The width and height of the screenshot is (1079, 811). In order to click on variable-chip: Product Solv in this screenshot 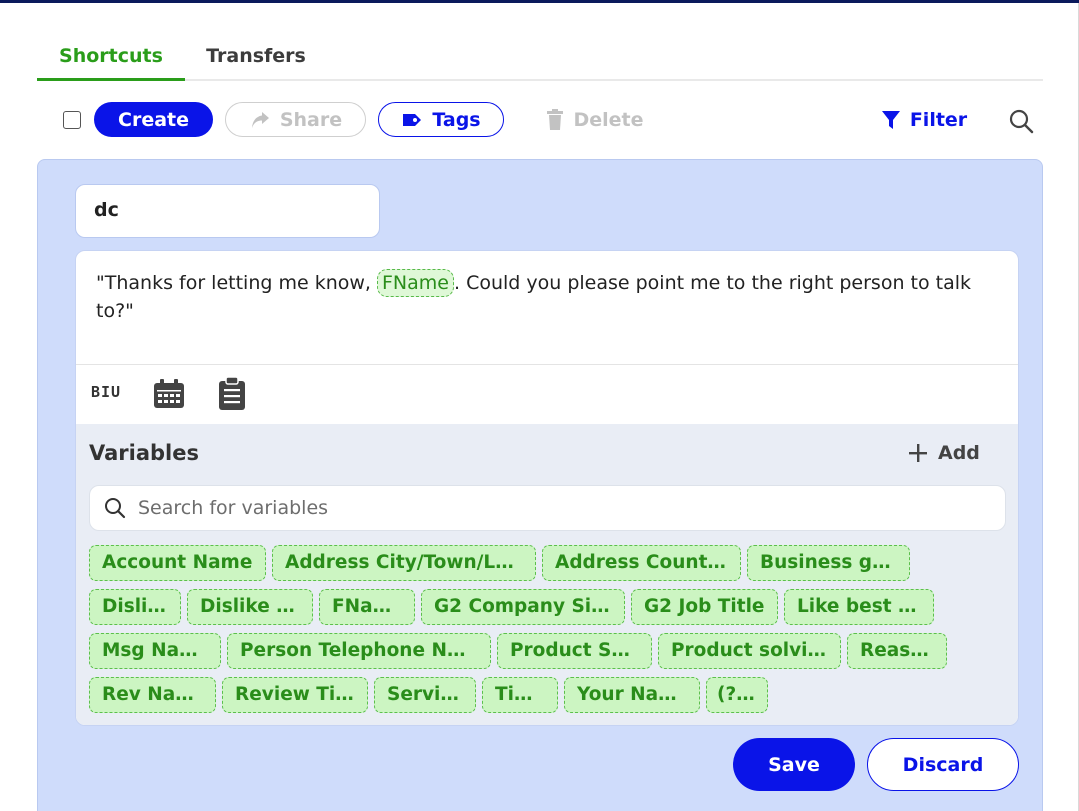, I will do `click(574, 651)`.